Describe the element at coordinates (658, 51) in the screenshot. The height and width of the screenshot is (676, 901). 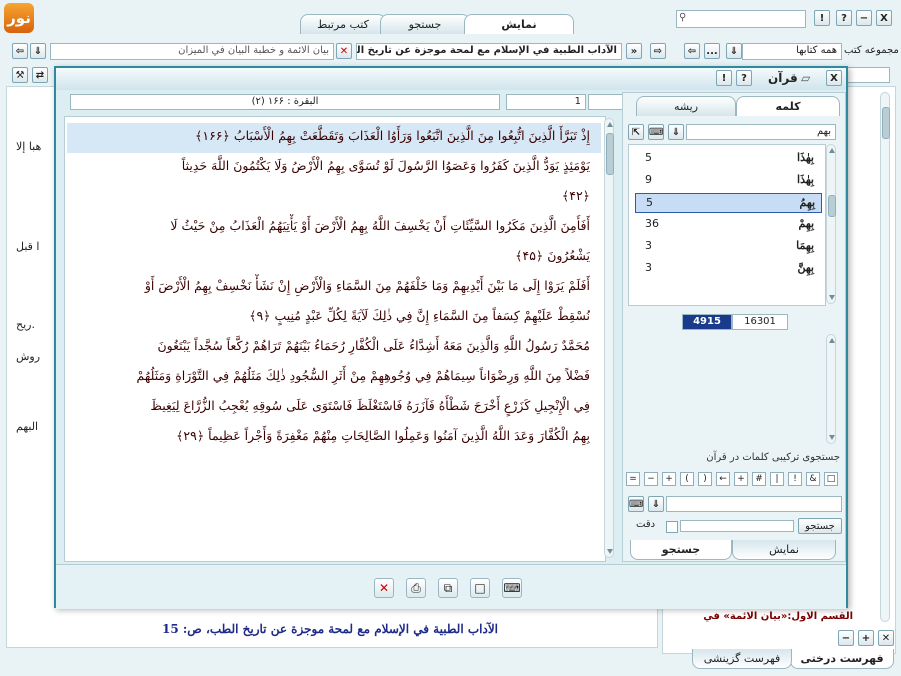
I see `forward-arrow-icon: ⇨` at that location.